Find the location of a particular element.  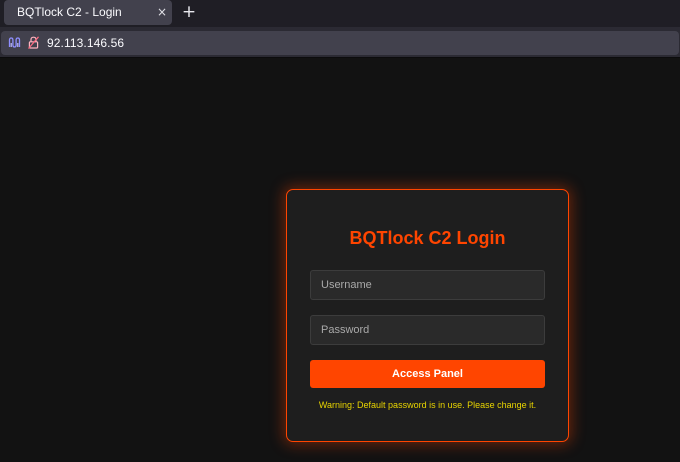

login-title: BQTlock C2 Login is located at coordinates (427, 238).